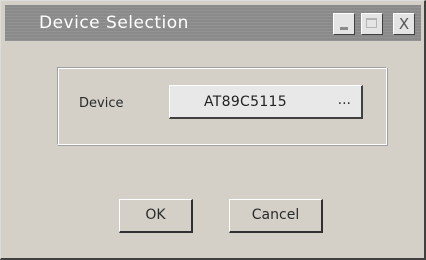 This screenshot has width=426, height=260. What do you see at coordinates (245, 102) in the screenshot?
I see `device-value: AT89C5115` at bounding box center [245, 102].